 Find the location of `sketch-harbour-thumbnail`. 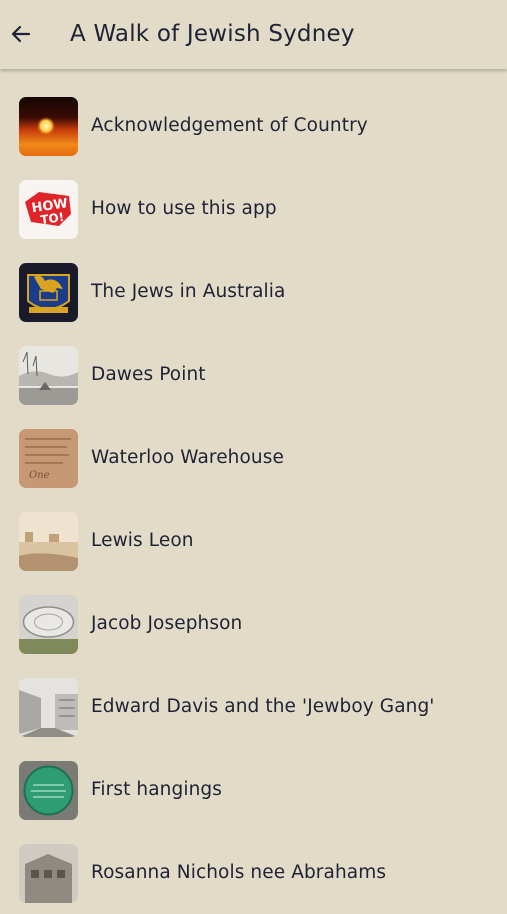

sketch-harbour-thumbnail is located at coordinates (48, 375).